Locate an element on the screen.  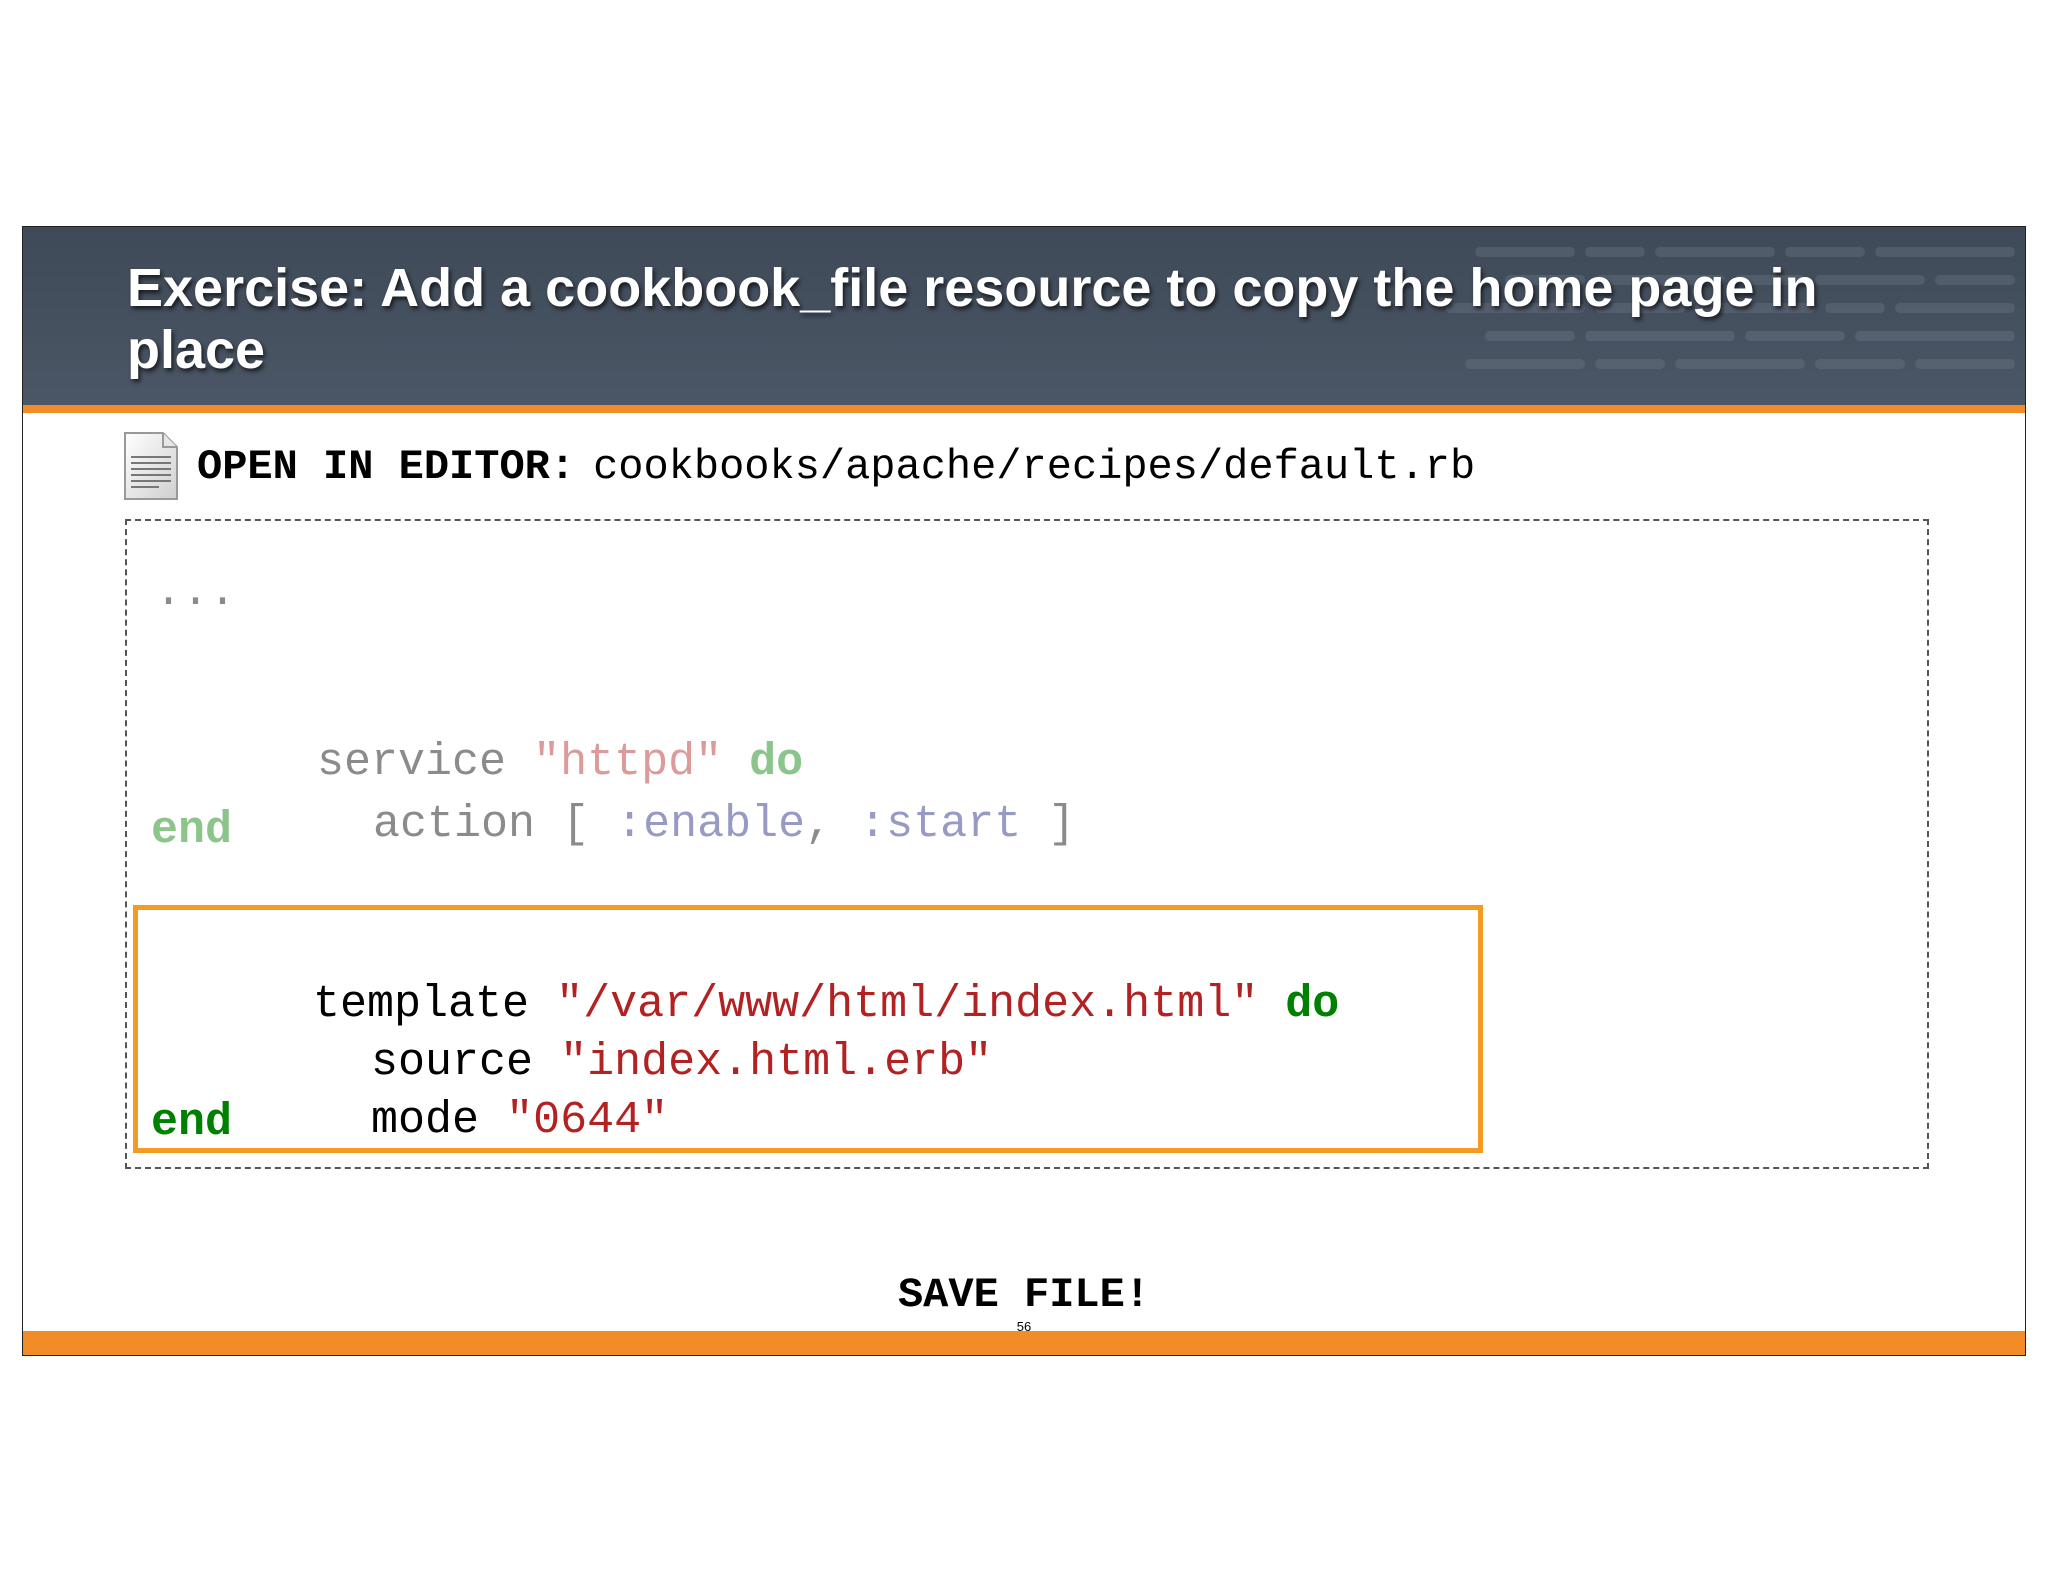
code-comma: , is located at coordinates (819, 824).